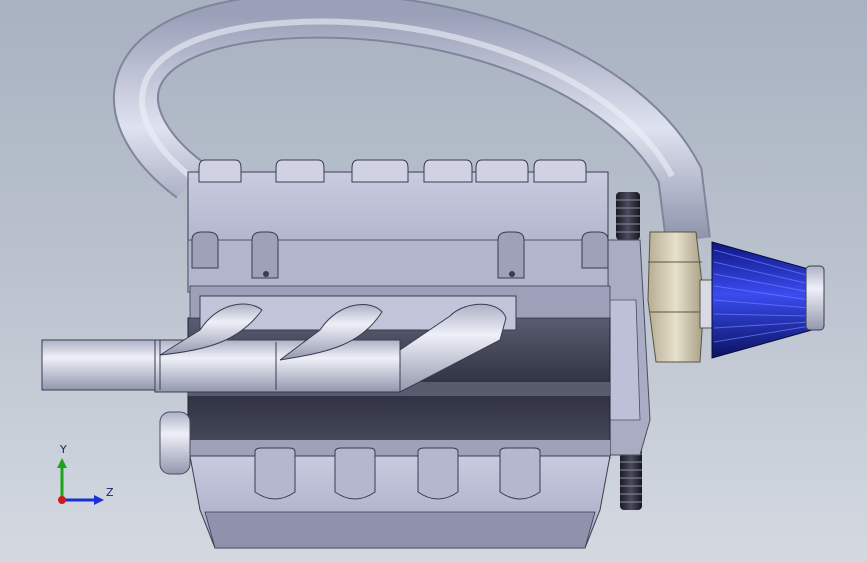 The width and height of the screenshot is (867, 562). Describe the element at coordinates (110, 492) in the screenshot. I see `z-axis-label: Z` at that location.